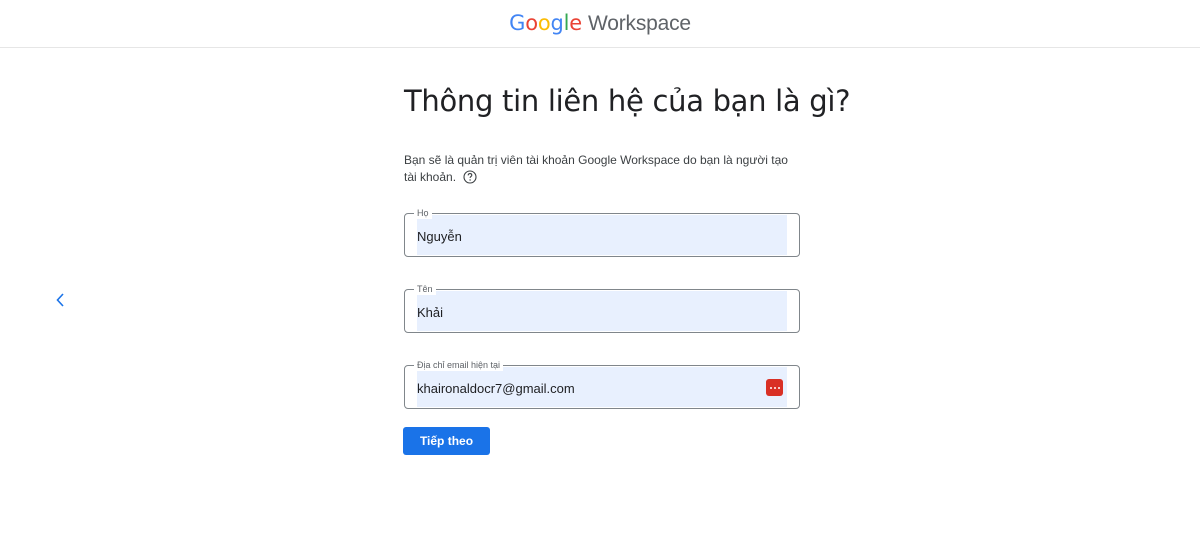  I want to click on back-button, so click(60, 300).